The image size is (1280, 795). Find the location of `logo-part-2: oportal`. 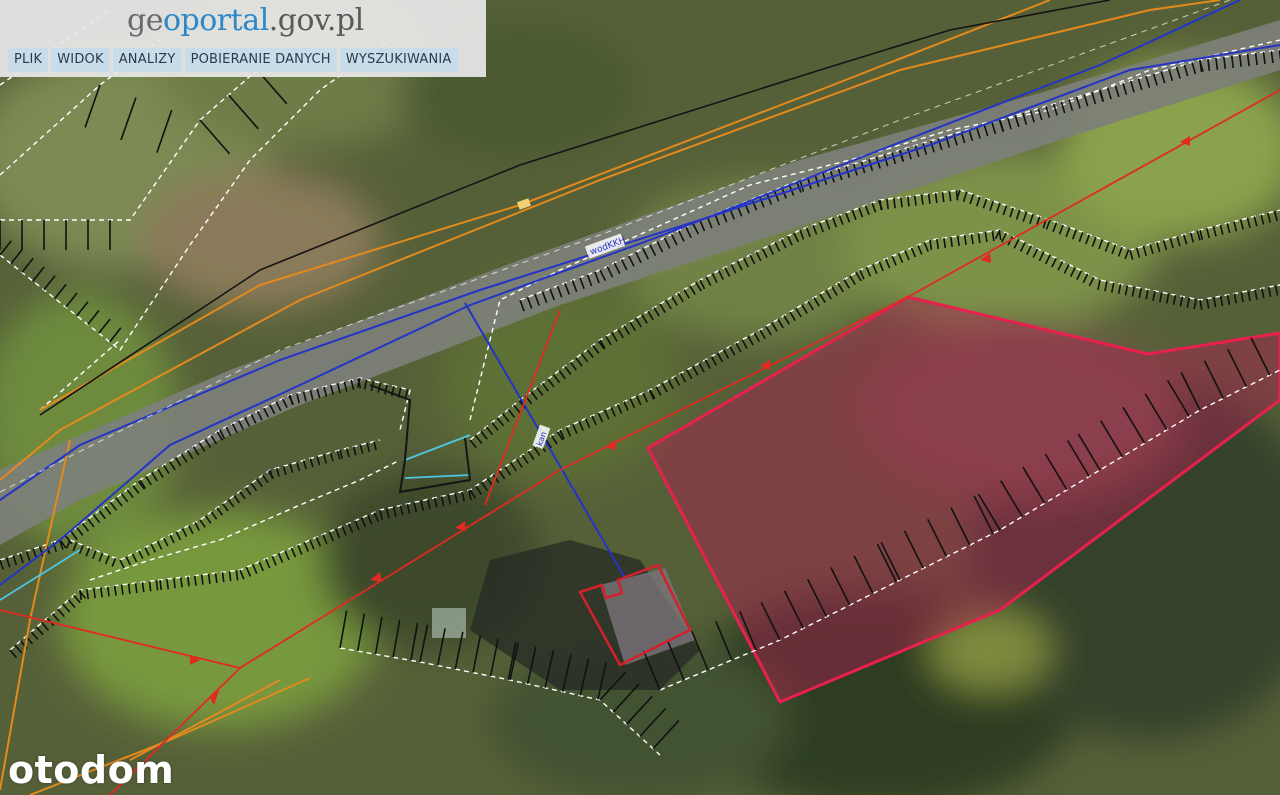

logo-part-2: oportal is located at coordinates (215, 20).